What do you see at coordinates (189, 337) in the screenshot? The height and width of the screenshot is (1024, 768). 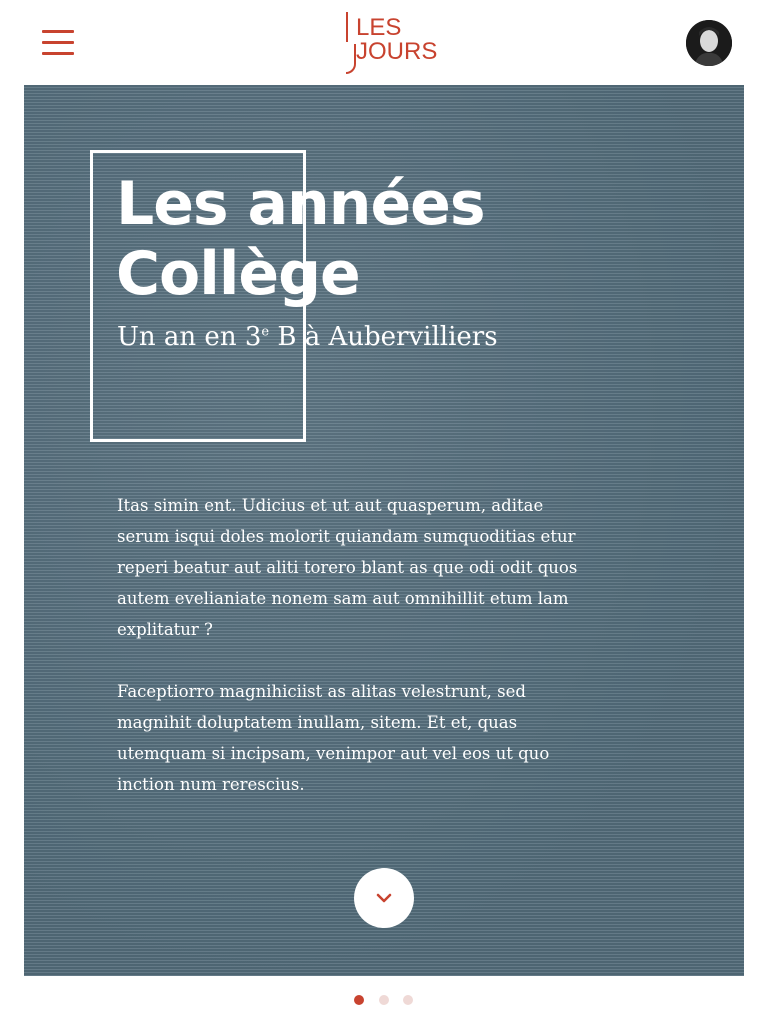 I see `subtitle-text: Un an en 3` at bounding box center [189, 337].